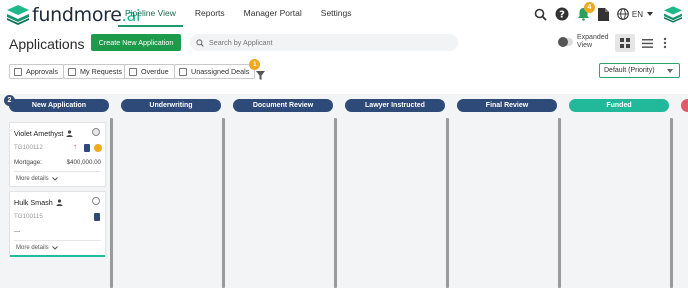 This screenshot has width=688, height=288. I want to click on status-face-icon, so click(98, 148).